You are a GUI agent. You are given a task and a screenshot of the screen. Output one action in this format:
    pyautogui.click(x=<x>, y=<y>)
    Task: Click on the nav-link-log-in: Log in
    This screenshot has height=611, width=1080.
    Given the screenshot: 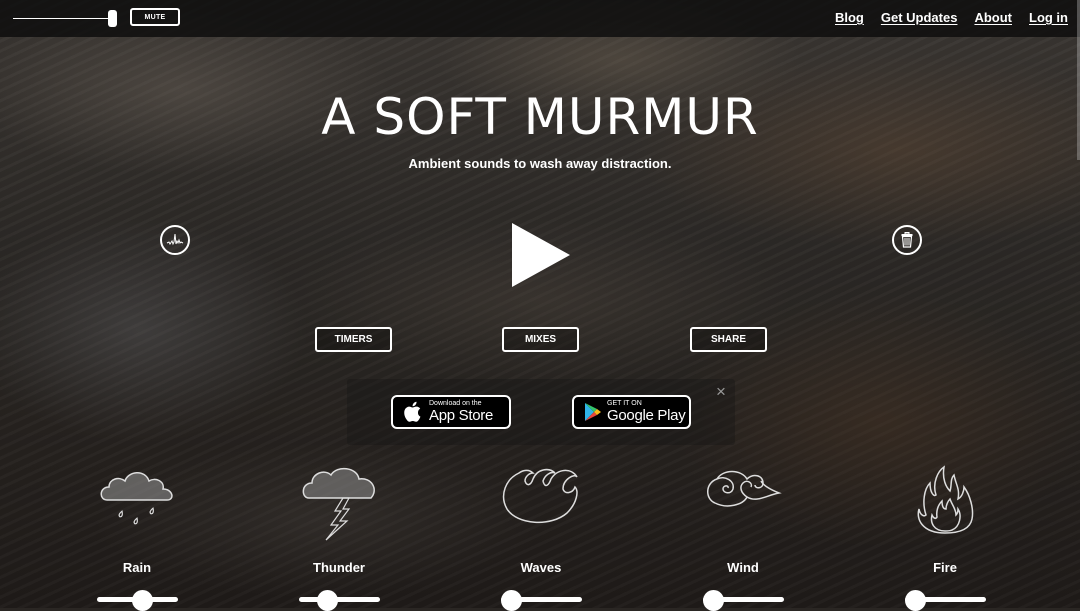 What is the action you would take?
    pyautogui.click(x=1048, y=17)
    